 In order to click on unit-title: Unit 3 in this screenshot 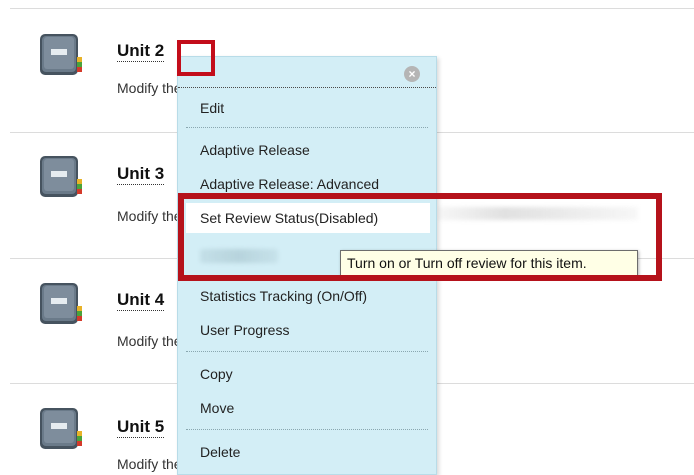, I will do `click(141, 174)`.